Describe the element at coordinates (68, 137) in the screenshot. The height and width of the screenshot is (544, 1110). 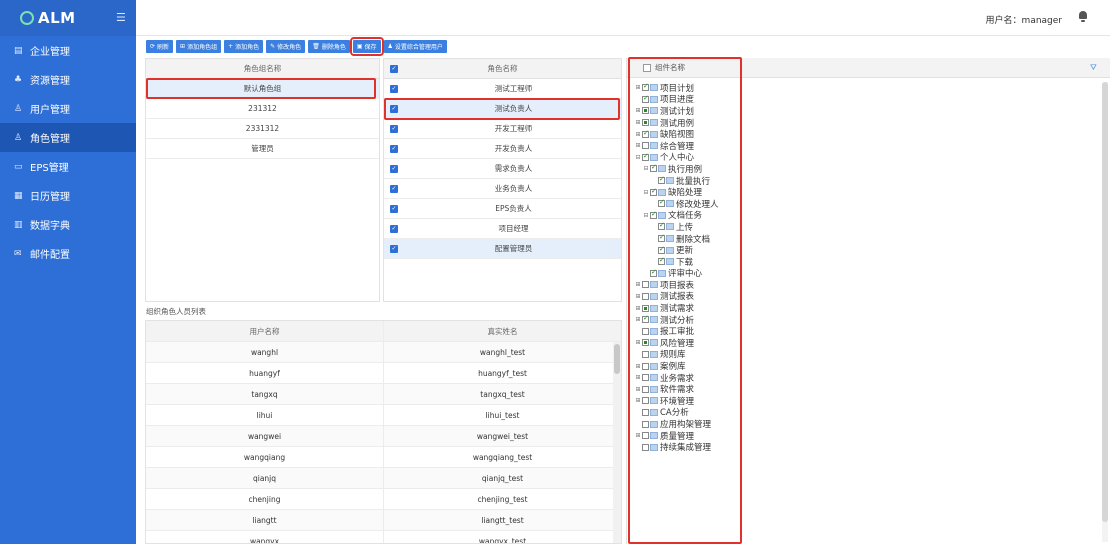
I see `sidebar-item-3: ♙ 角色管理` at that location.